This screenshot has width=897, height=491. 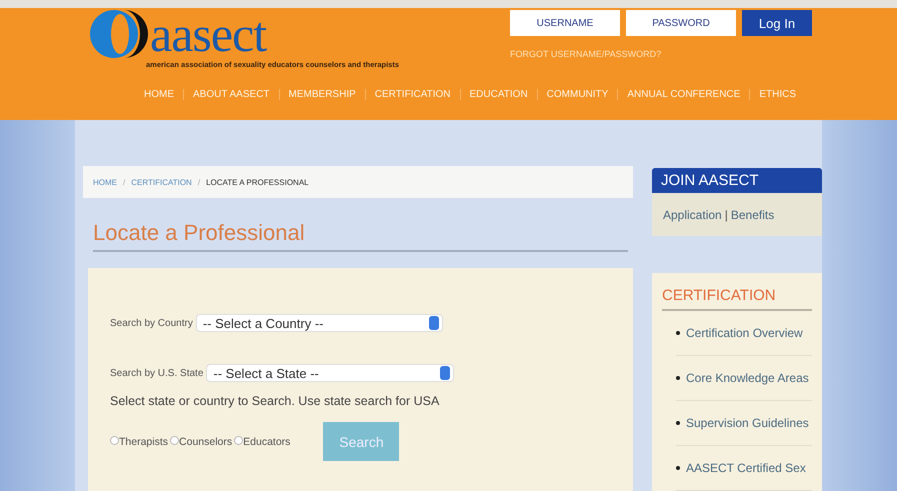 I want to click on nav-link: ETHICS, so click(x=777, y=94).